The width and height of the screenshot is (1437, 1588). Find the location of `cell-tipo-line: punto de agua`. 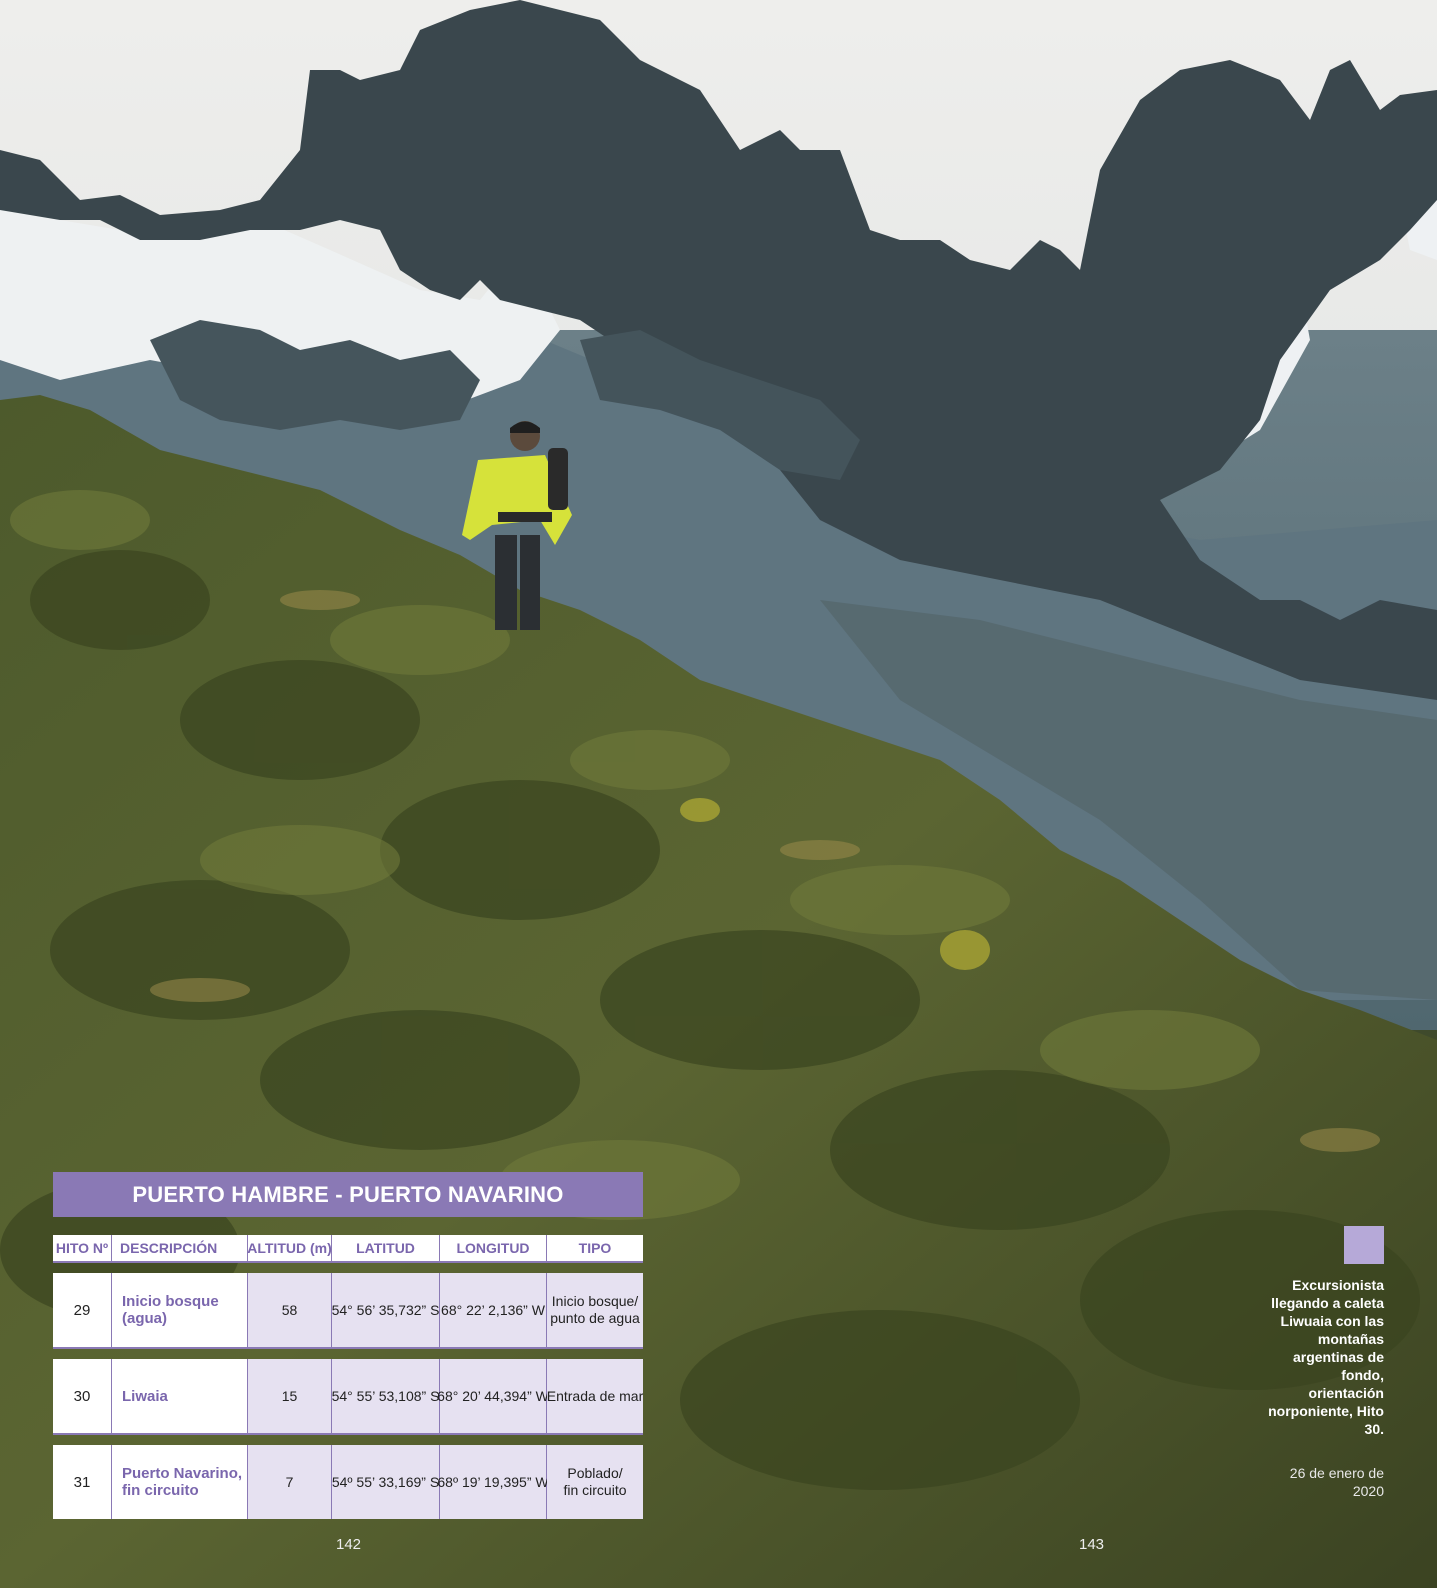

cell-tipo-line: punto de agua is located at coordinates (595, 1318).